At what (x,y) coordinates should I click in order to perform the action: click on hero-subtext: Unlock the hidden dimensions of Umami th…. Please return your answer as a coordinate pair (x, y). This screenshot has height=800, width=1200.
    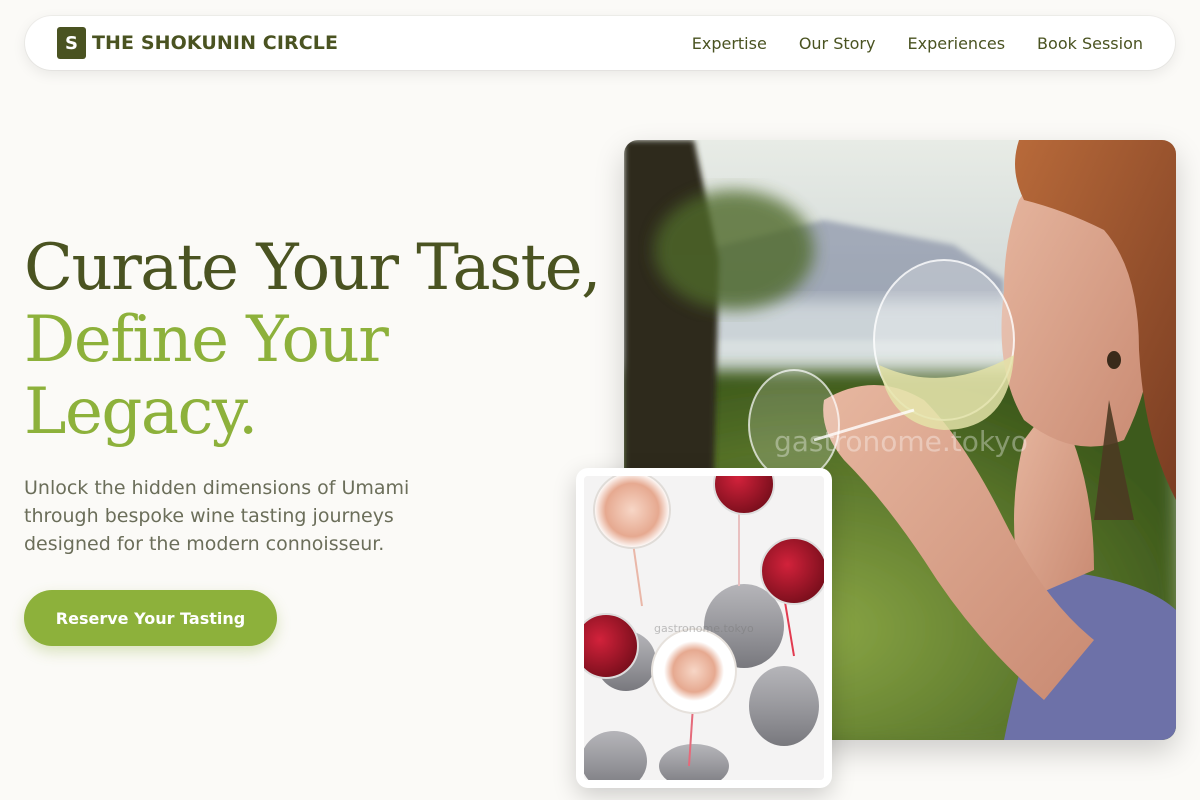
    Looking at the image, I should click on (217, 516).